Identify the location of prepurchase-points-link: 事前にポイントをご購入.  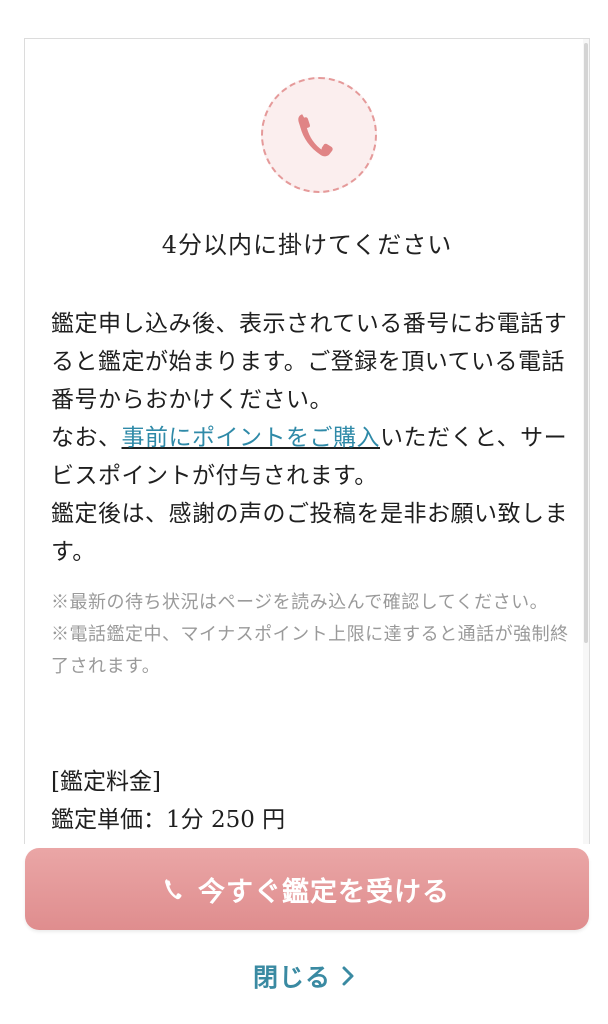
(251, 438).